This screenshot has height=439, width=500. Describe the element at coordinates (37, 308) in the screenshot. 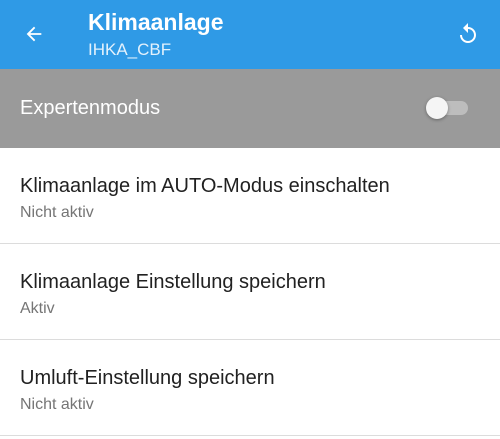

I see `setting-status: Aktiv` at that location.